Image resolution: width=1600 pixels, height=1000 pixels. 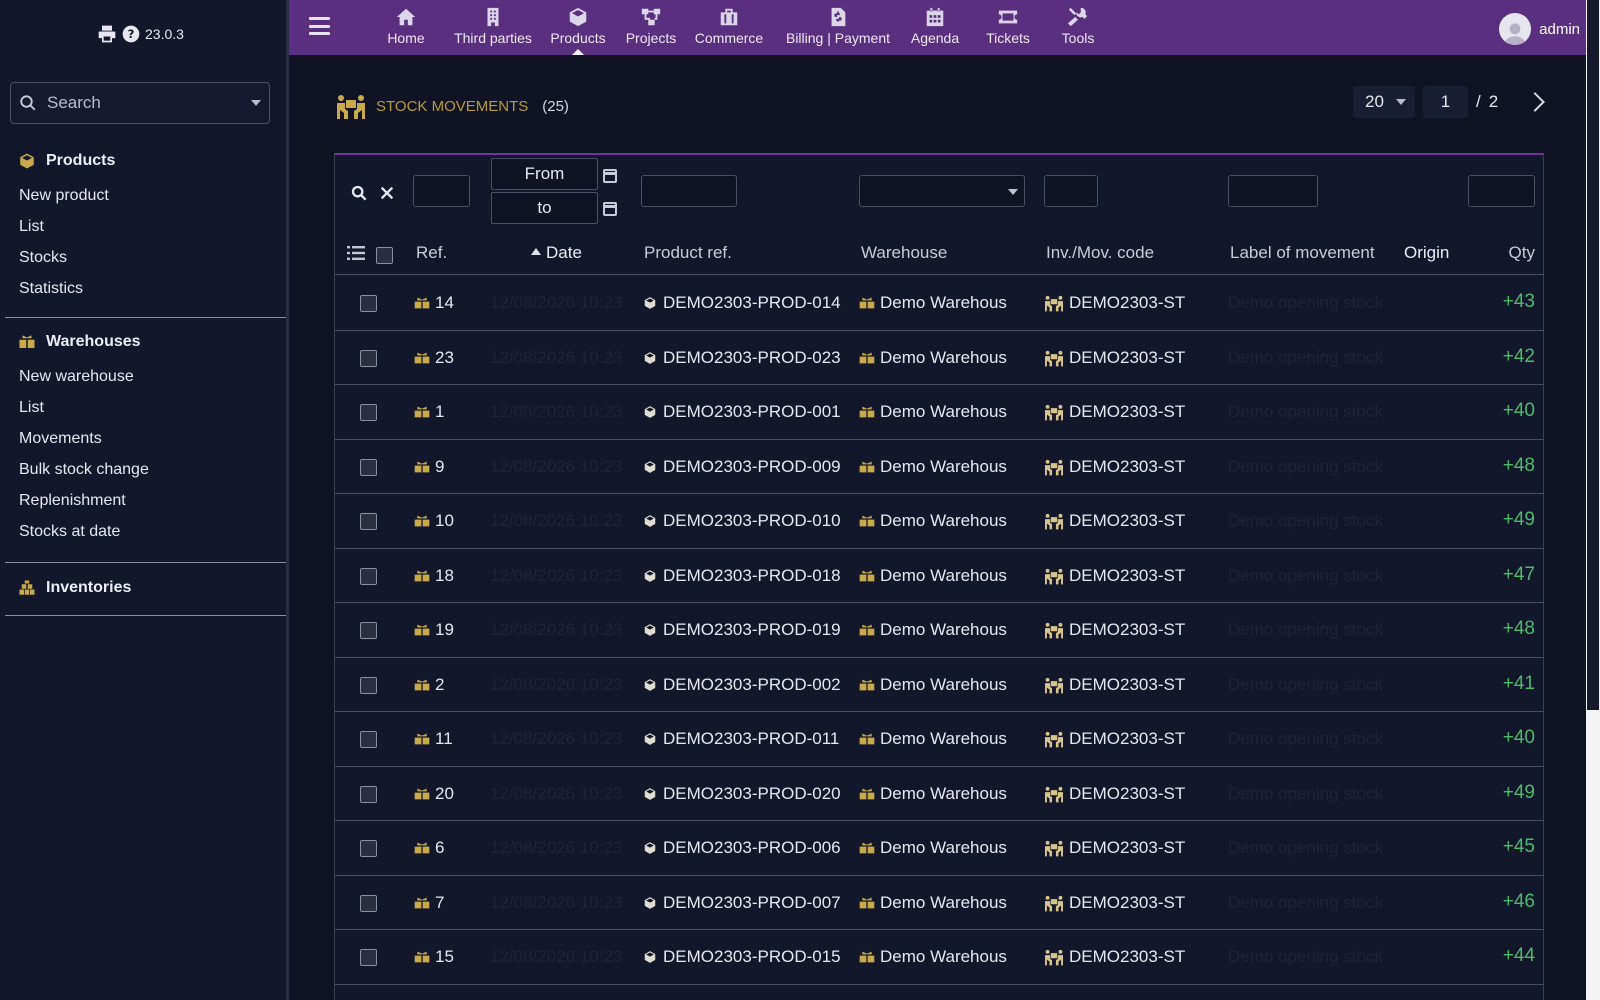 I want to click on menu-item-new-product: New product, so click(x=143, y=195).